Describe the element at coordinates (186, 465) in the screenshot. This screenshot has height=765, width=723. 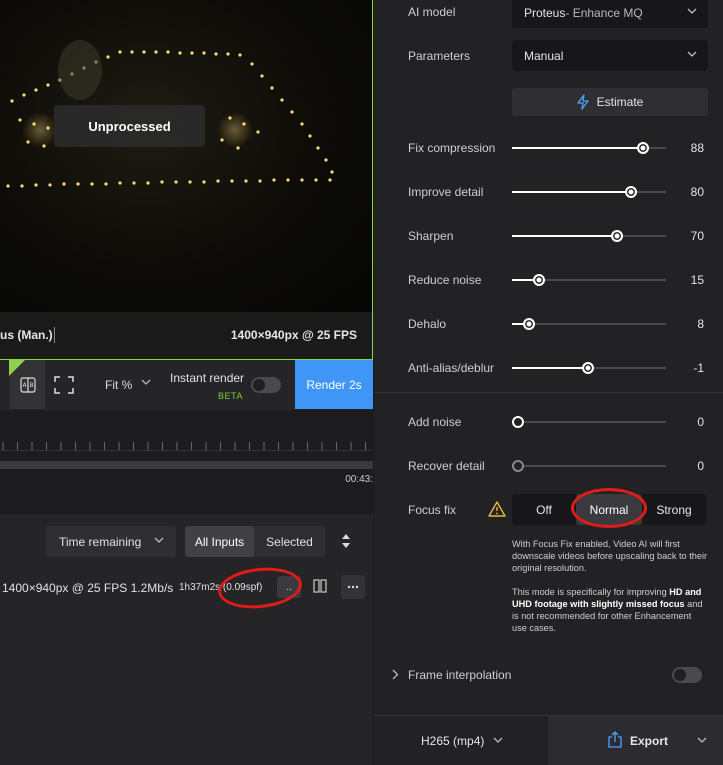
I see `timeline-track` at that location.